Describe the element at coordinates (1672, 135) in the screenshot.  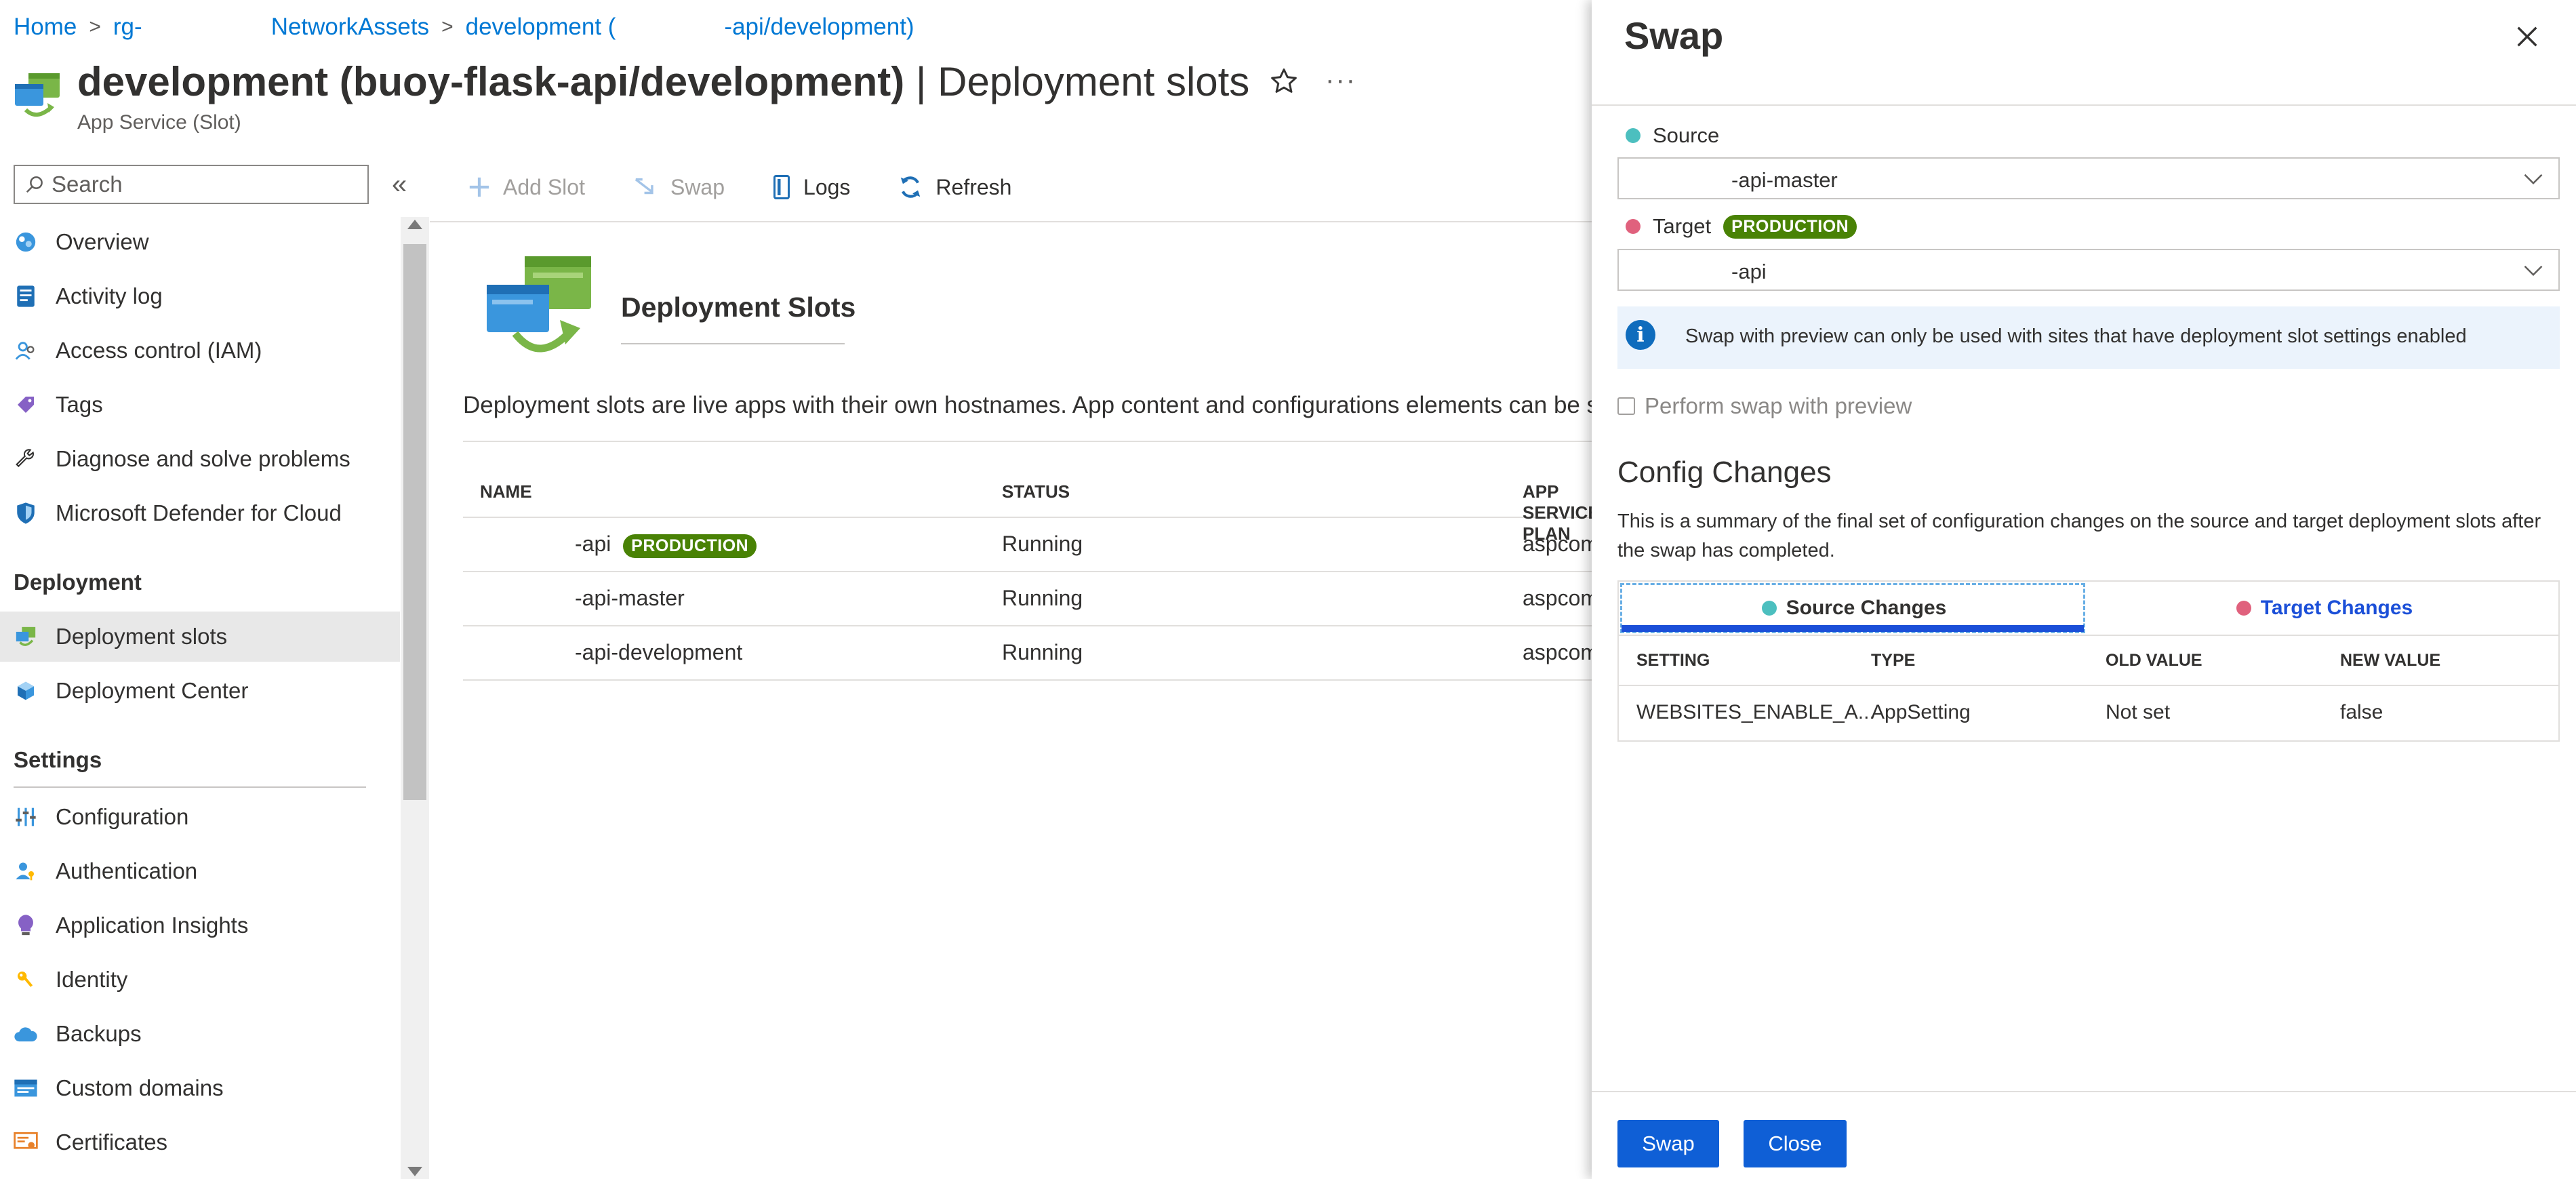
I see `source-label: Source` at that location.